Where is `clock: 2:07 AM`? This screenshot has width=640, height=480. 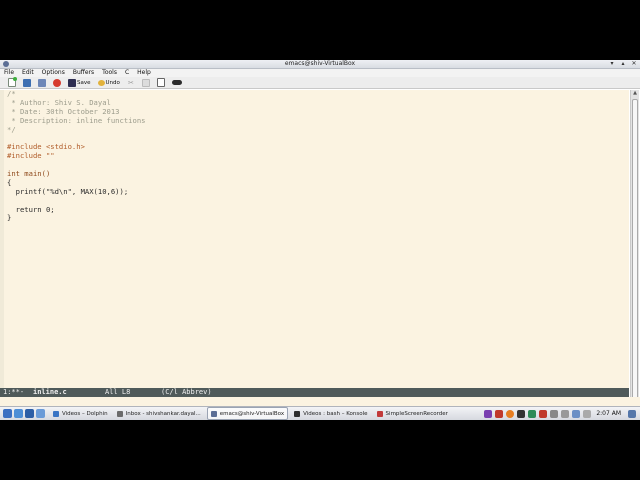
clock: 2:07 AM is located at coordinates (608, 413).